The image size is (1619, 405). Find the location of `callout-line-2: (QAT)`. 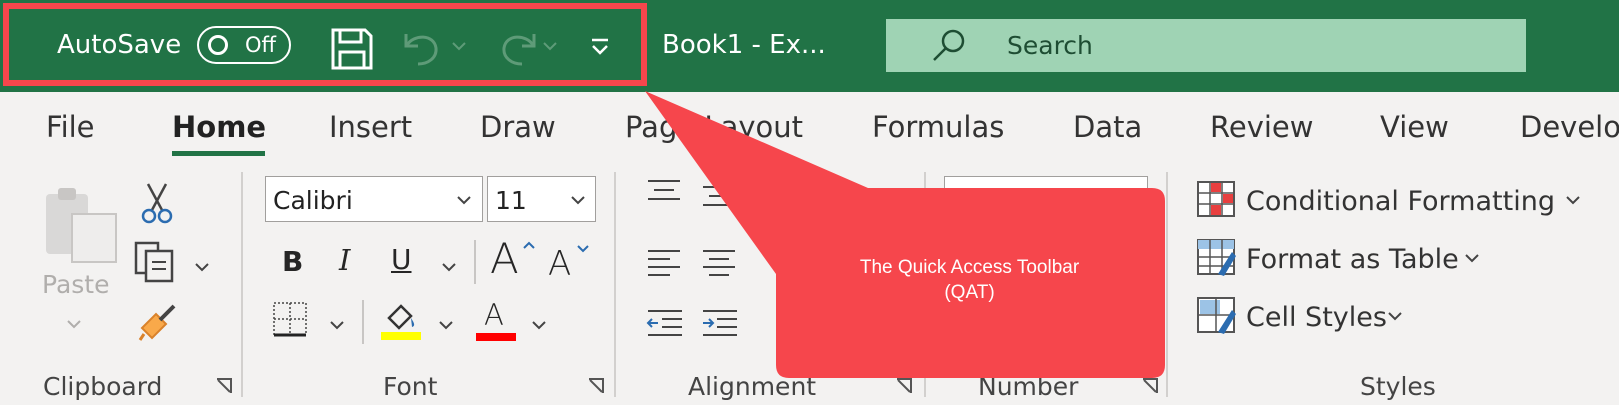

callout-line-2: (QAT) is located at coordinates (969, 292).